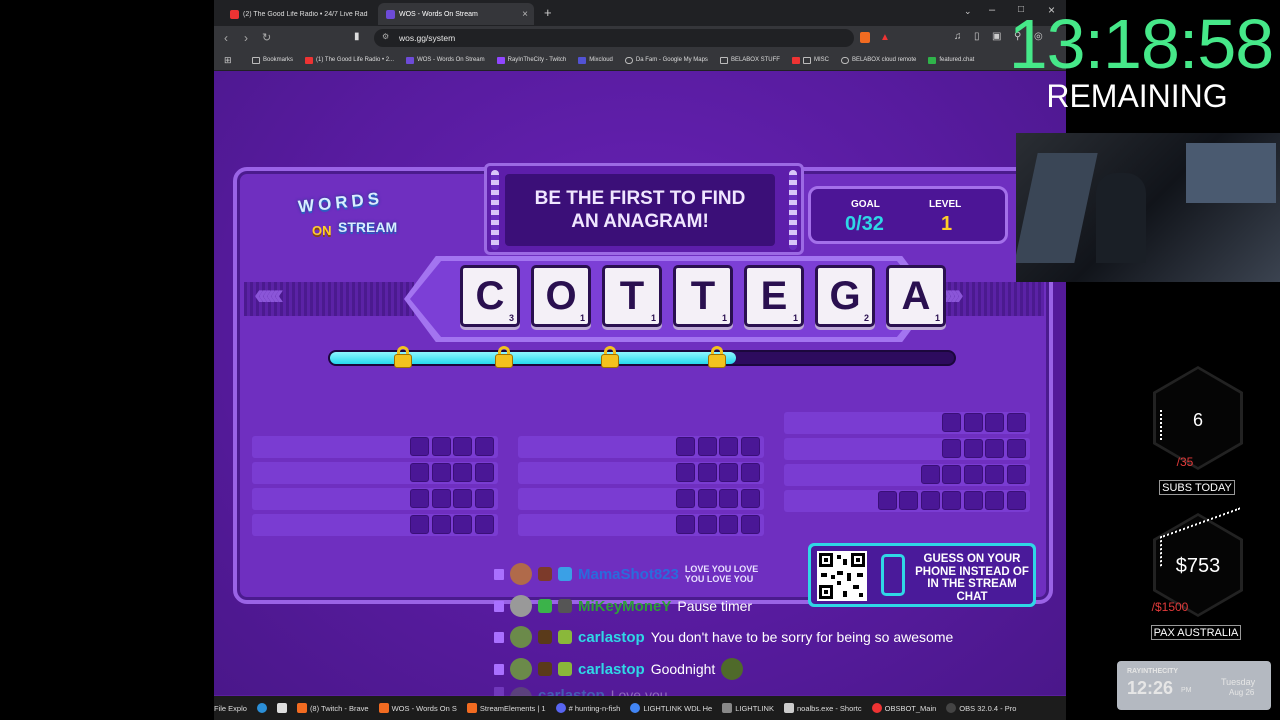 The height and width of the screenshot is (720, 1280). What do you see at coordinates (903, 708) in the screenshot?
I see `taskbar-item: OBSBOT_Main` at bounding box center [903, 708].